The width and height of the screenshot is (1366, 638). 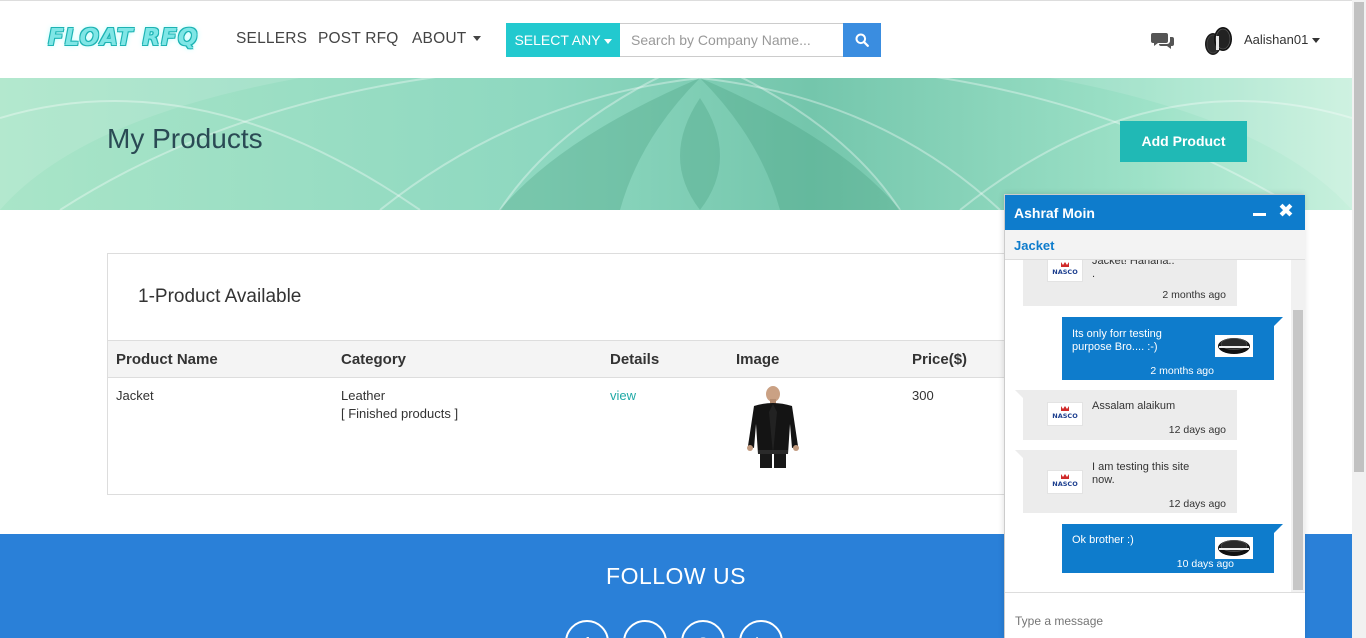 What do you see at coordinates (1103, 540) in the screenshot?
I see `chat-message-text: Ok brother :)` at bounding box center [1103, 540].